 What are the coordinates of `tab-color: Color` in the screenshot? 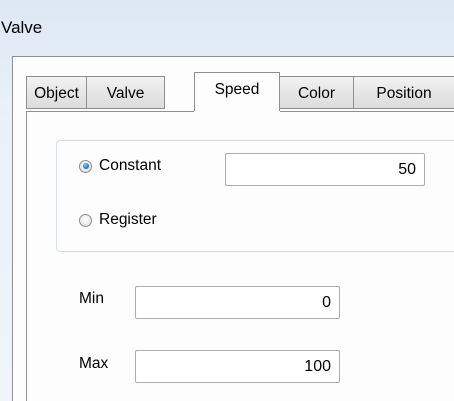 It's located at (316, 92).